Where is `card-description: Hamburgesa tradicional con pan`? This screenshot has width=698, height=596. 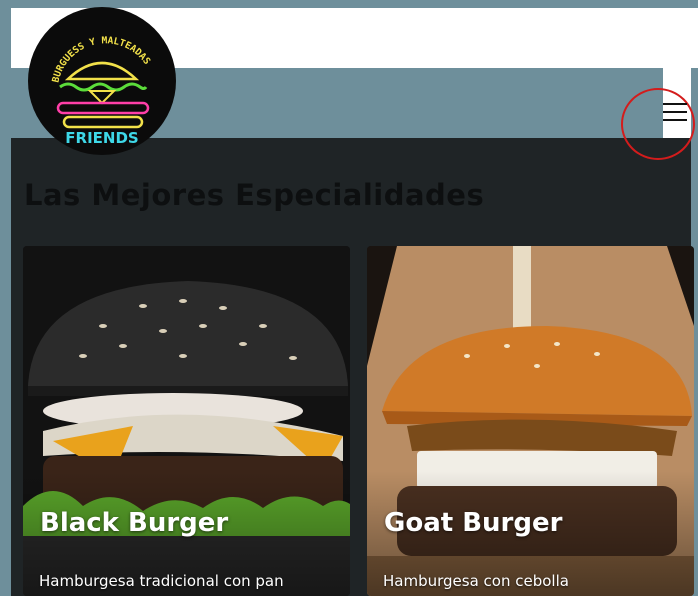 card-description: Hamburgesa tradicional con pan is located at coordinates (161, 581).